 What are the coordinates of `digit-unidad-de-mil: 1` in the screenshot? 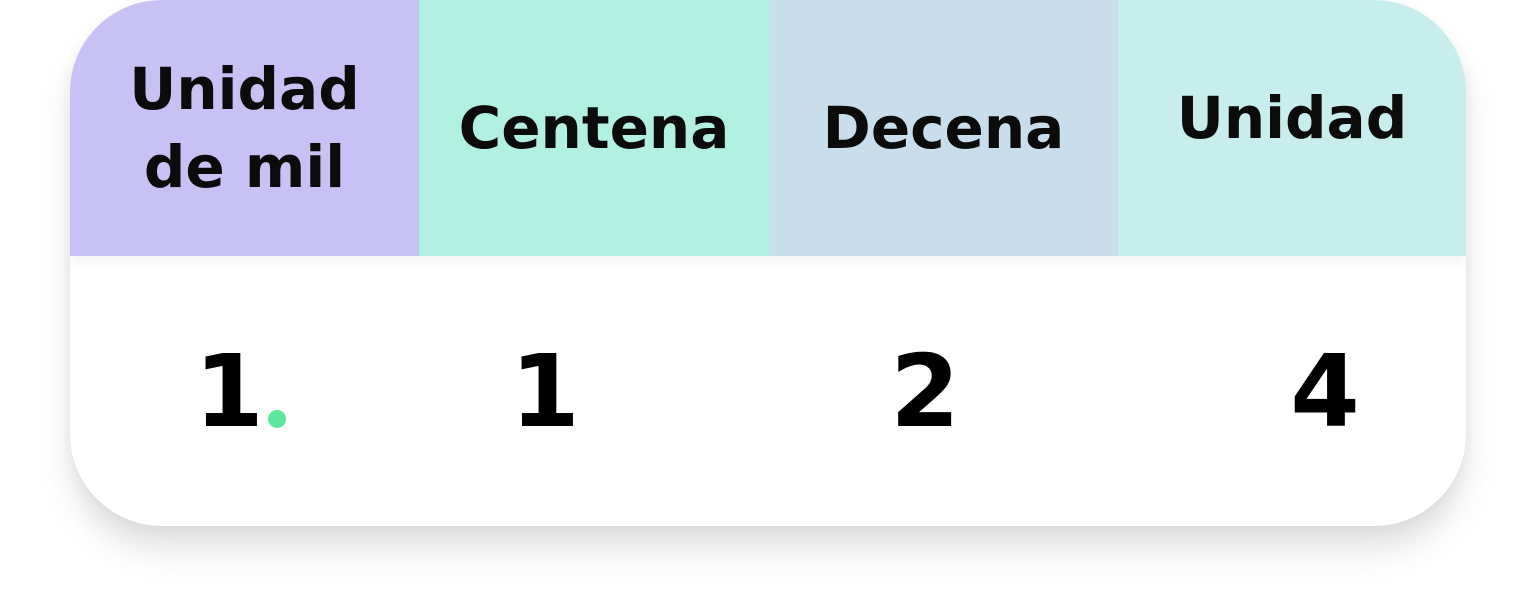 It's located at (240, 391).